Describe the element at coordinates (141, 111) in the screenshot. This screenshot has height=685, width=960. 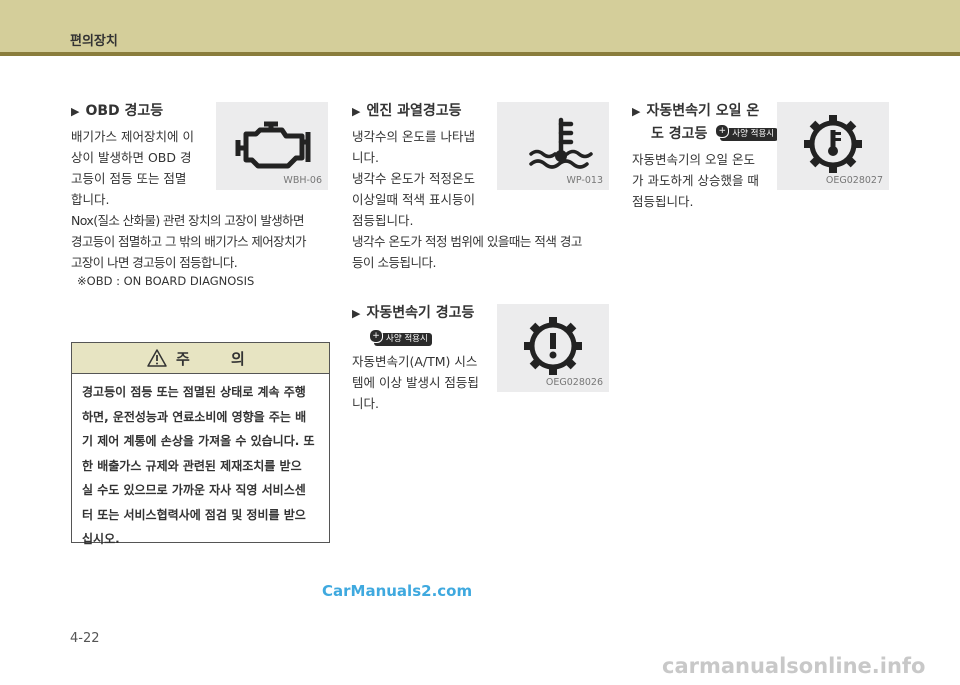
I see `obd-title-rest: 경고등` at that location.